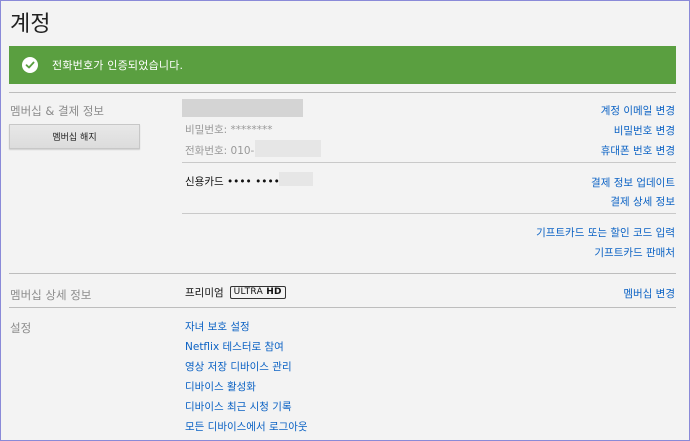 This screenshot has height=441, width=690. Describe the element at coordinates (644, 130) in the screenshot. I see `change-password-link: 비밀번호 변경` at that location.